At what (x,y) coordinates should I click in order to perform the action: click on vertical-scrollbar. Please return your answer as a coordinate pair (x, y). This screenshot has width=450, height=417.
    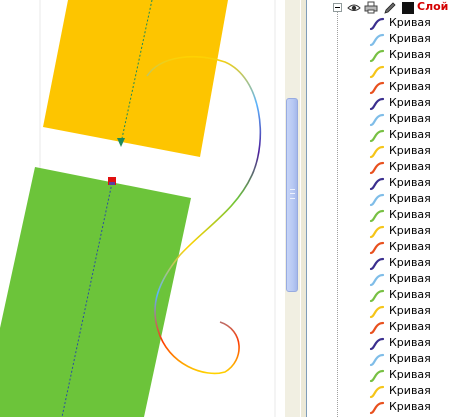
    Looking at the image, I should click on (292, 208).